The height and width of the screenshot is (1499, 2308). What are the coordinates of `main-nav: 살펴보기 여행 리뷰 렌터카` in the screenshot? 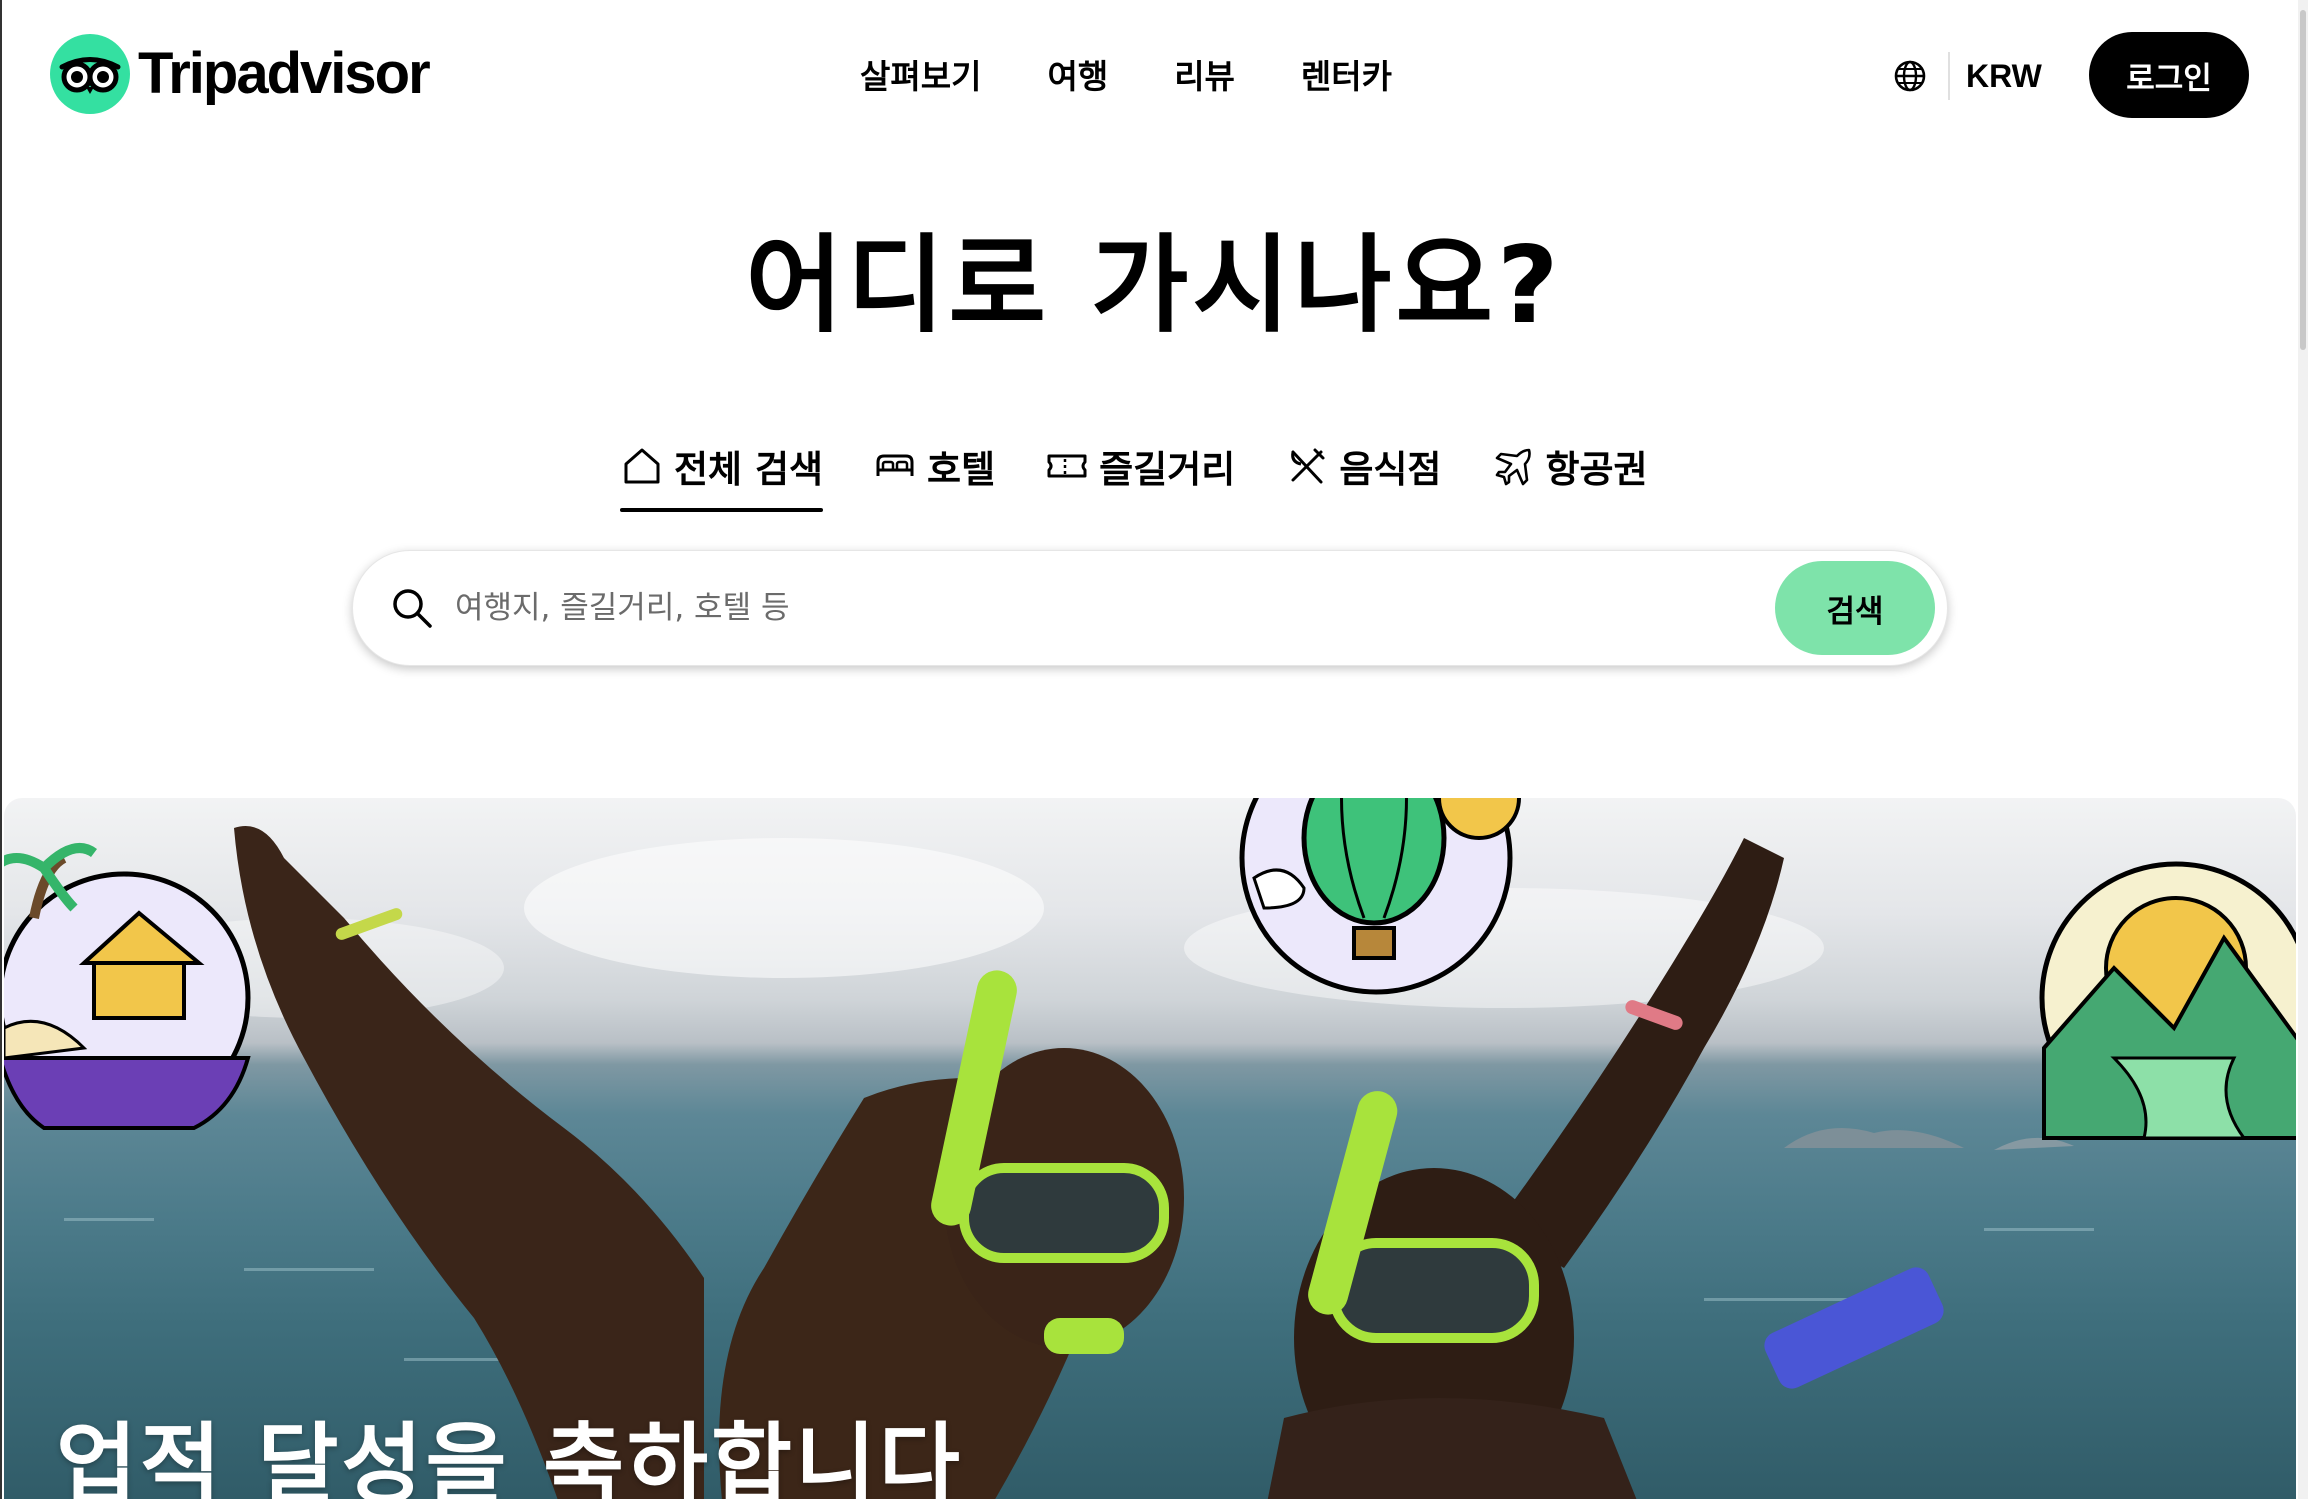 It's located at (1126, 74).